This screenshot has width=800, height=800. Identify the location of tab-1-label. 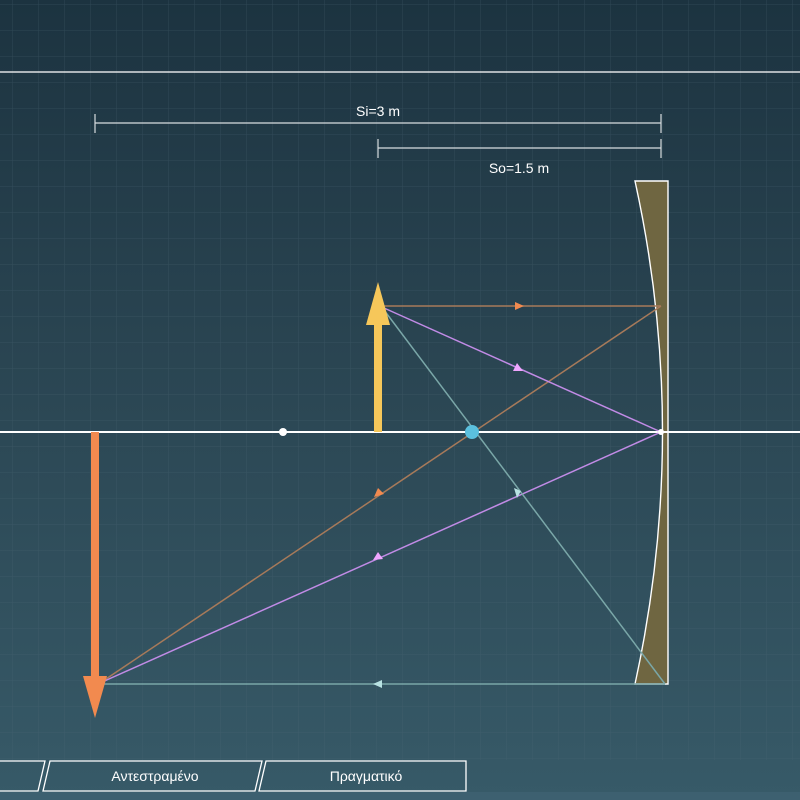
(20, 776).